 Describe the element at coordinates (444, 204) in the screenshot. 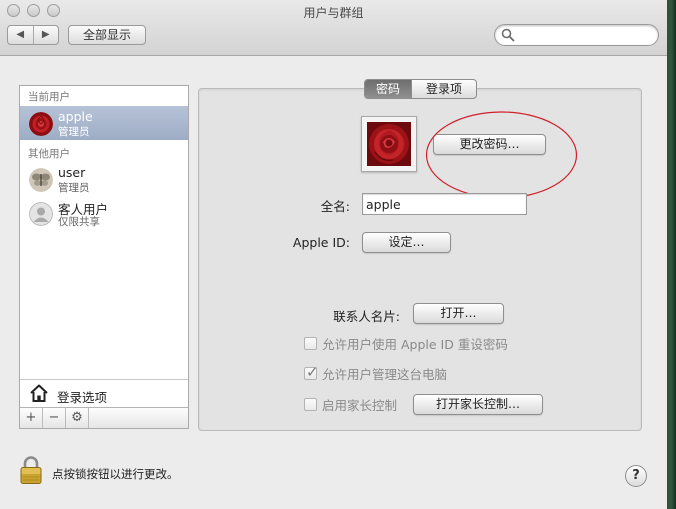

I see `full-name-field` at that location.